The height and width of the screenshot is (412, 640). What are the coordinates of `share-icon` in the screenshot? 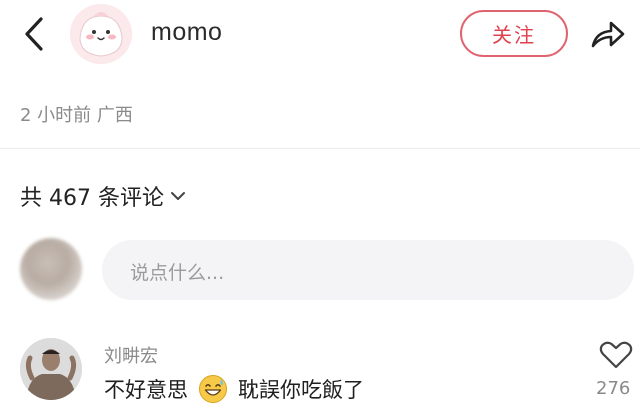 It's located at (608, 34).